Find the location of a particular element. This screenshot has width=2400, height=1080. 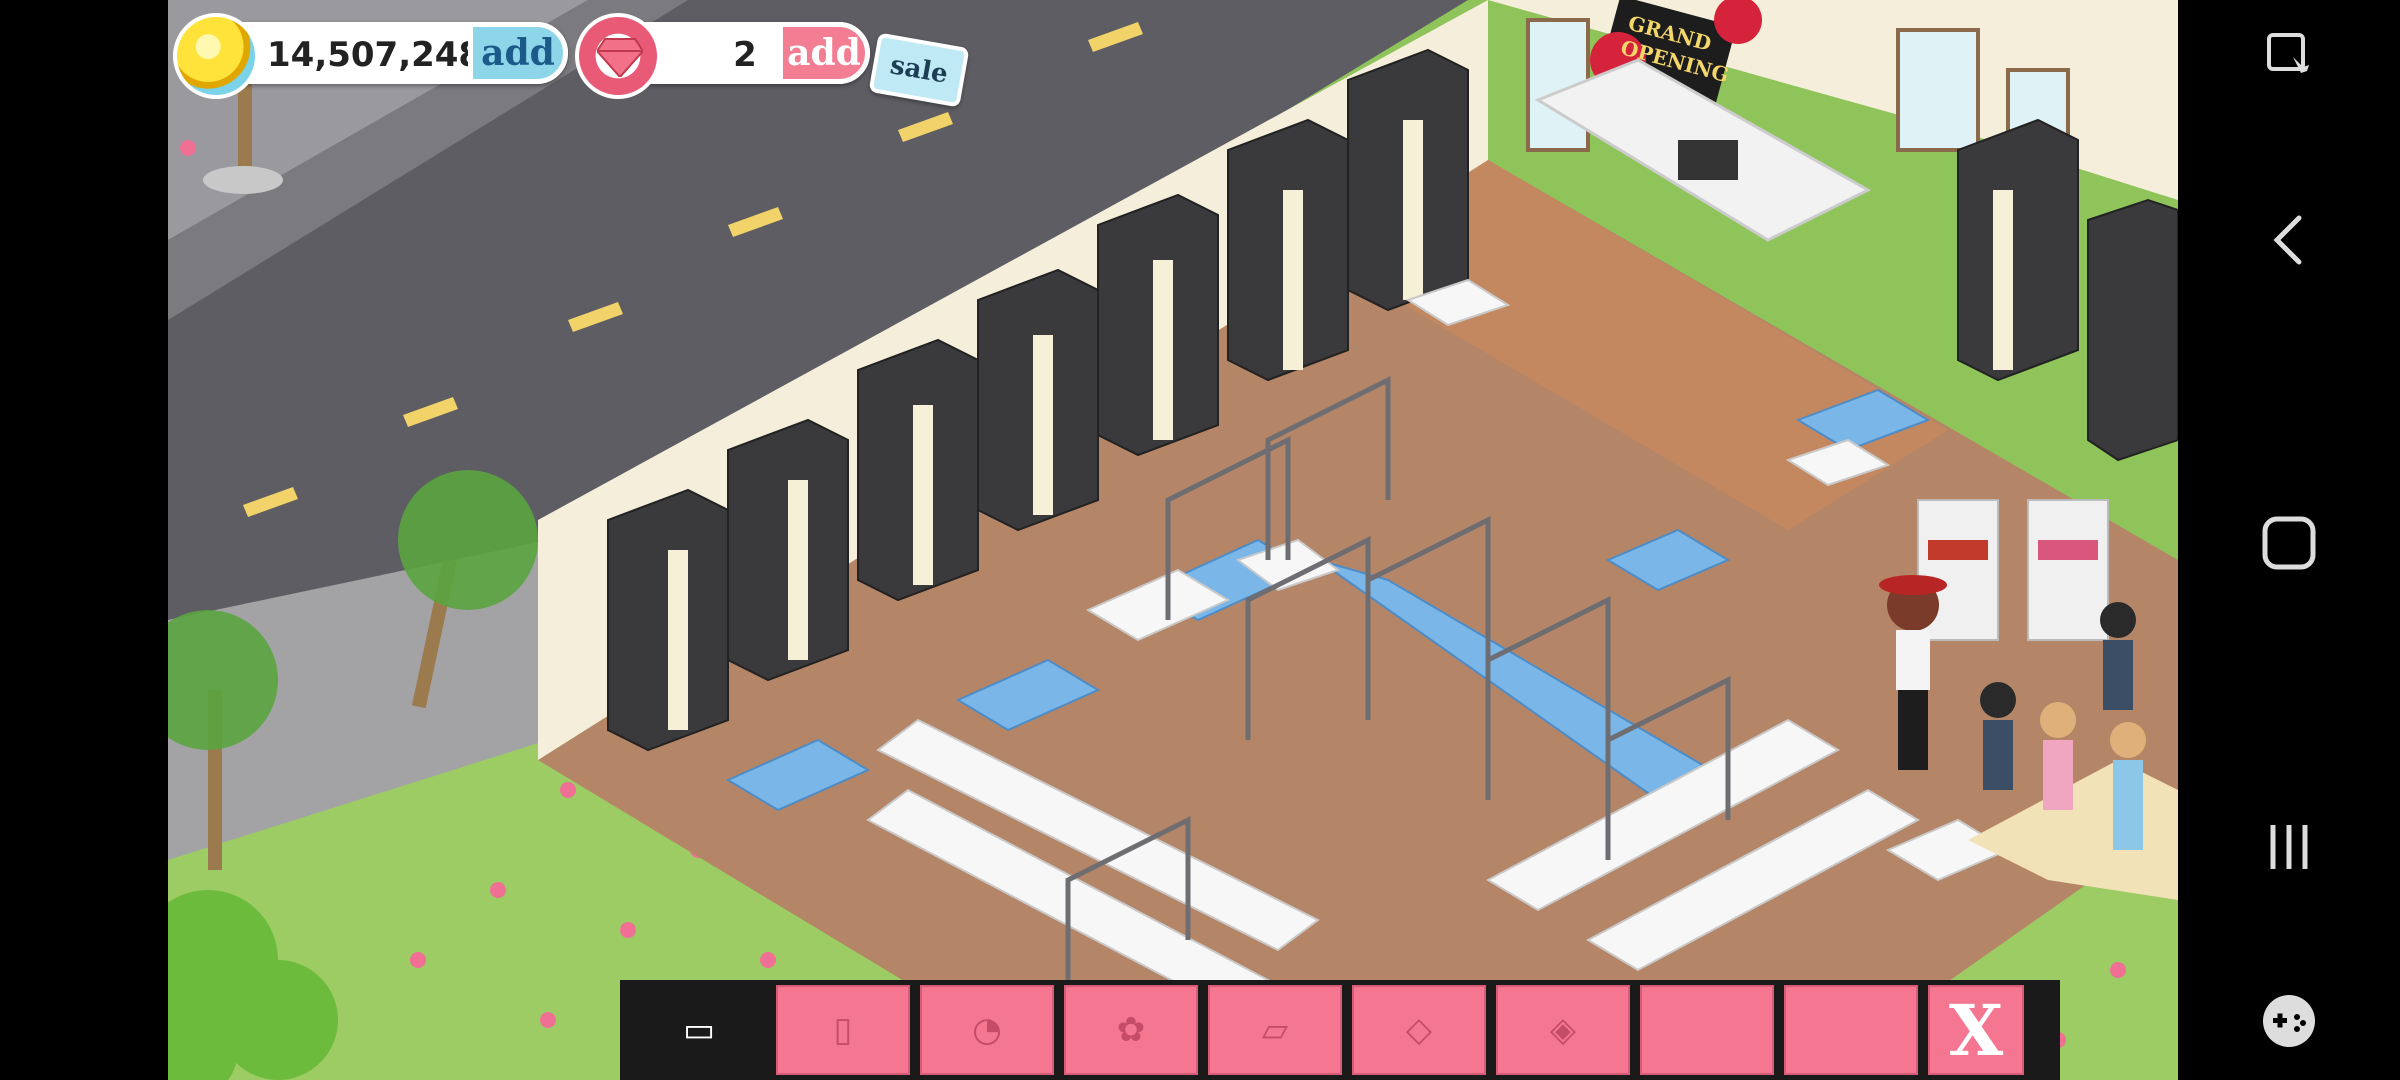

gems-counter: 2 add is located at coordinates (722, 56).